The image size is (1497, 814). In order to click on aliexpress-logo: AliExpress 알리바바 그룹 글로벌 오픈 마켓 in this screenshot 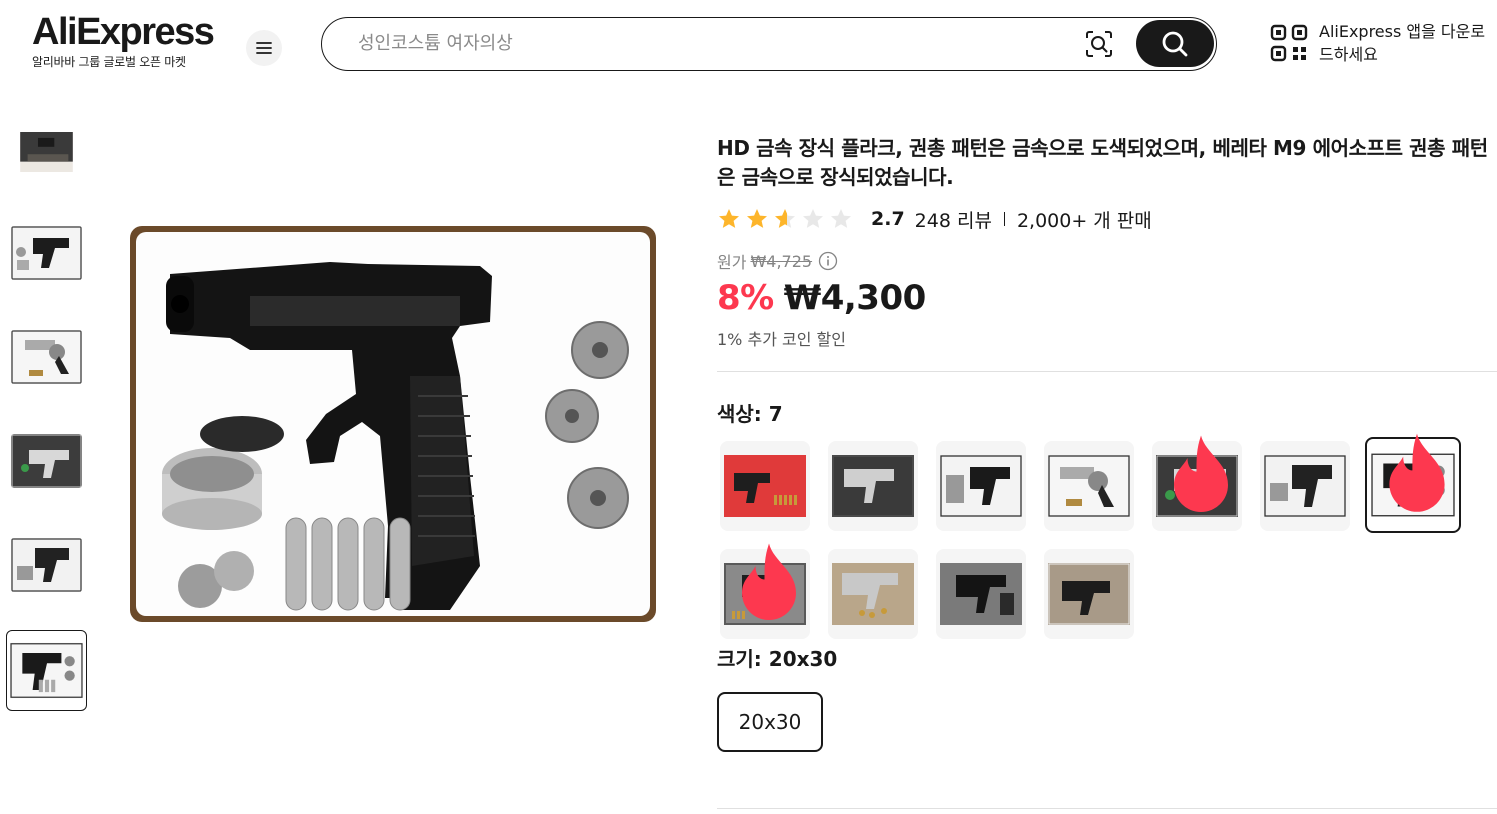, I will do `click(127, 41)`.